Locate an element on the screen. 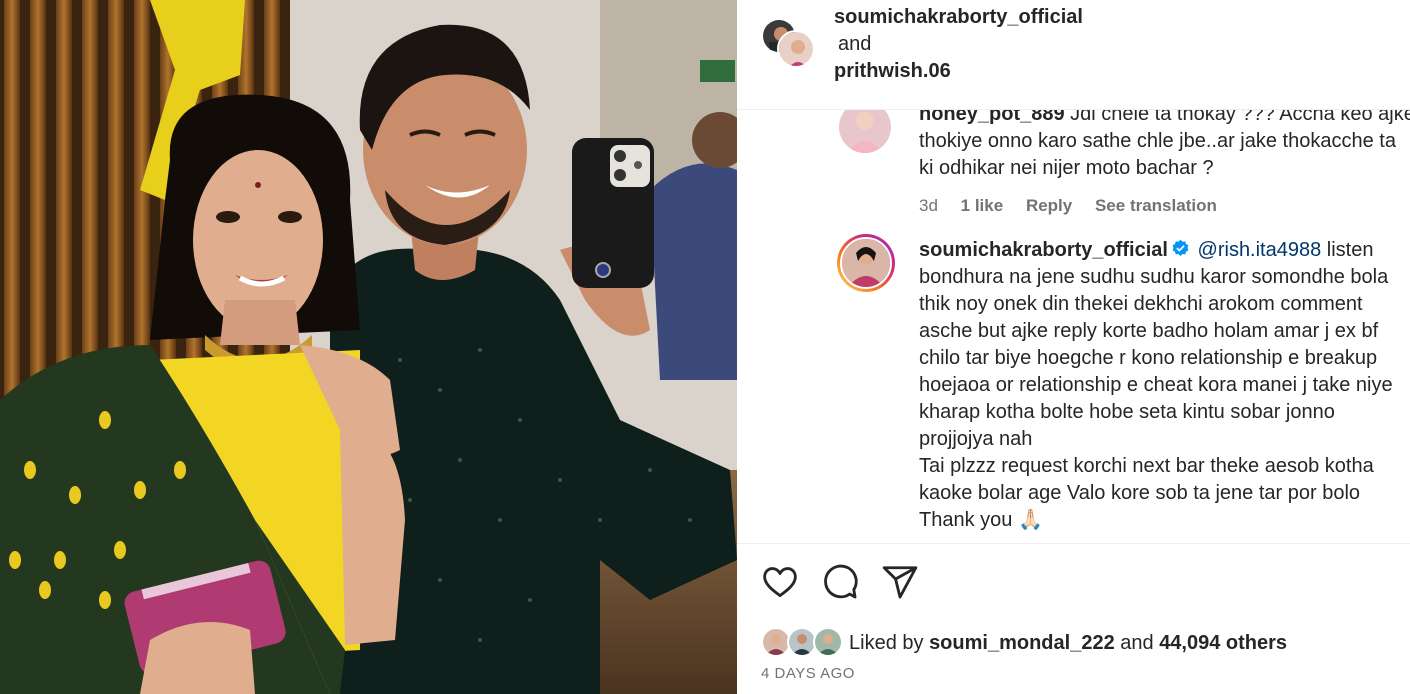  collab-joiner: and is located at coordinates (855, 44).